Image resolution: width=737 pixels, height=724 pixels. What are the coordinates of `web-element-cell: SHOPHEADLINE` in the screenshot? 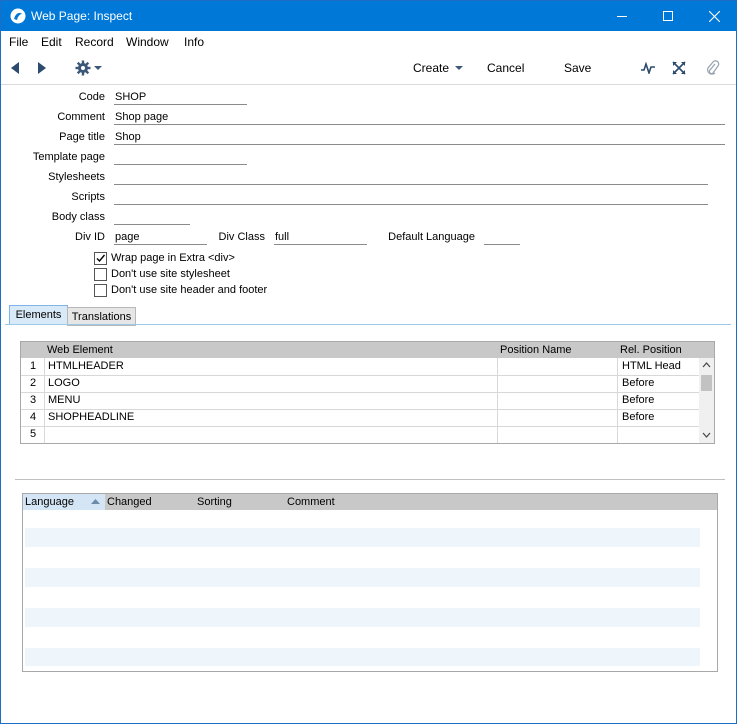 It's located at (91, 417).